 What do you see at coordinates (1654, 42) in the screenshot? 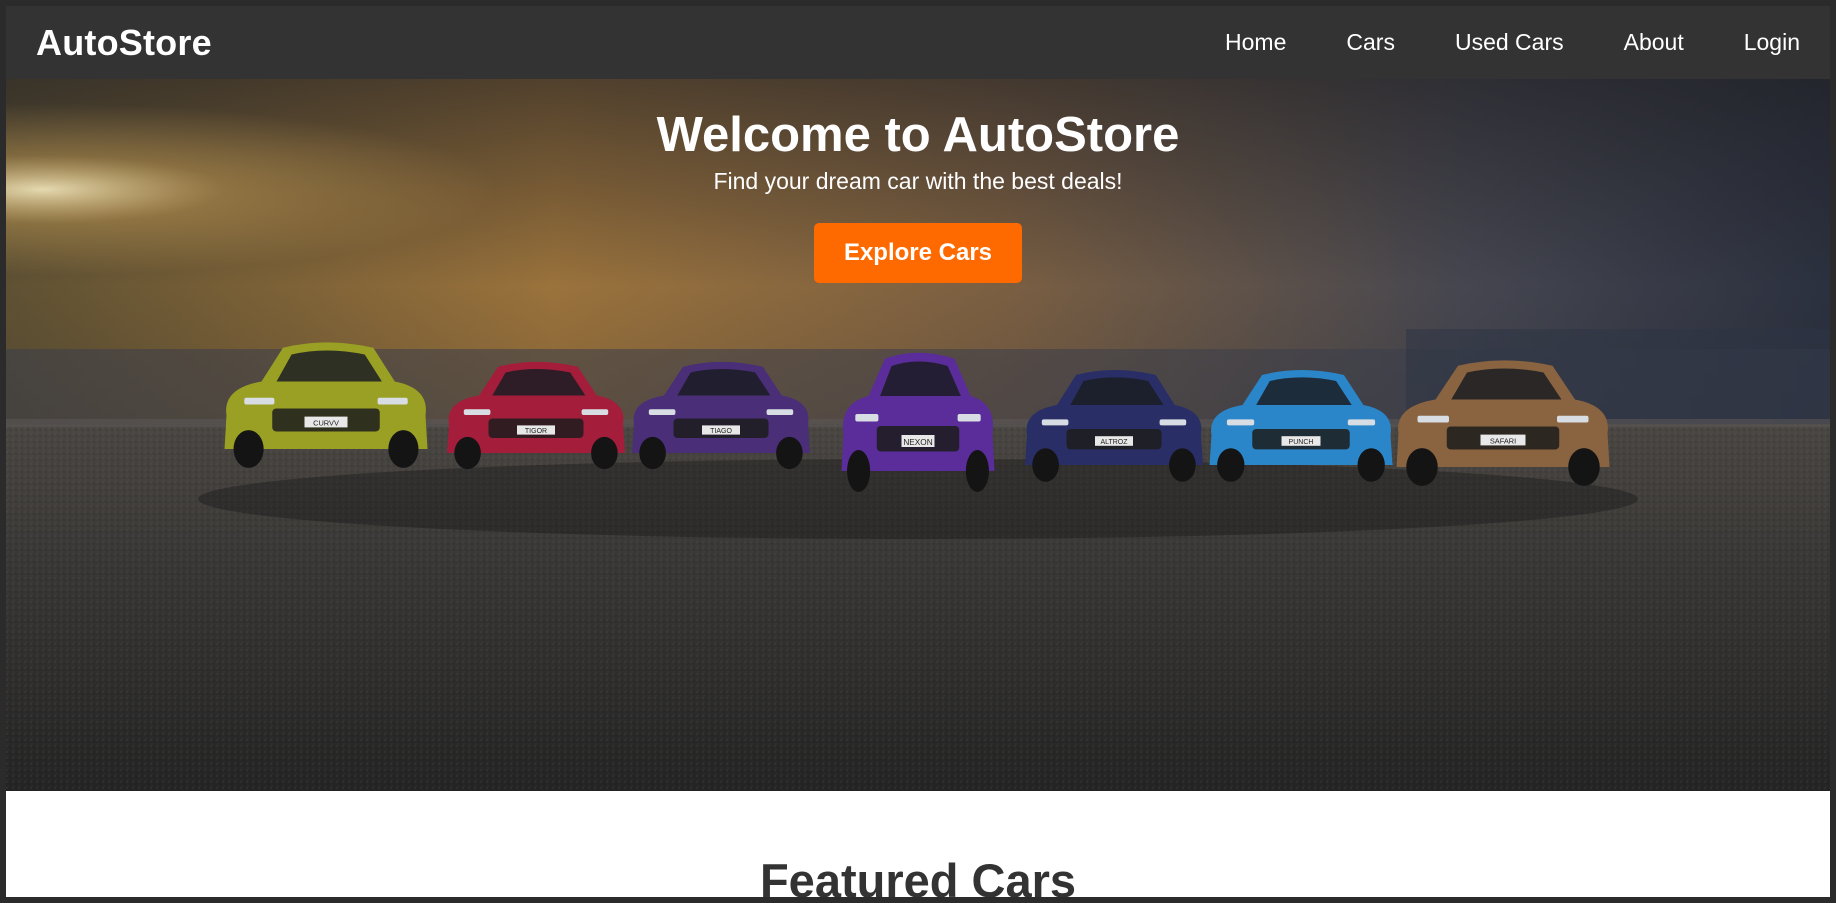
I see `nav-link-about: About` at bounding box center [1654, 42].